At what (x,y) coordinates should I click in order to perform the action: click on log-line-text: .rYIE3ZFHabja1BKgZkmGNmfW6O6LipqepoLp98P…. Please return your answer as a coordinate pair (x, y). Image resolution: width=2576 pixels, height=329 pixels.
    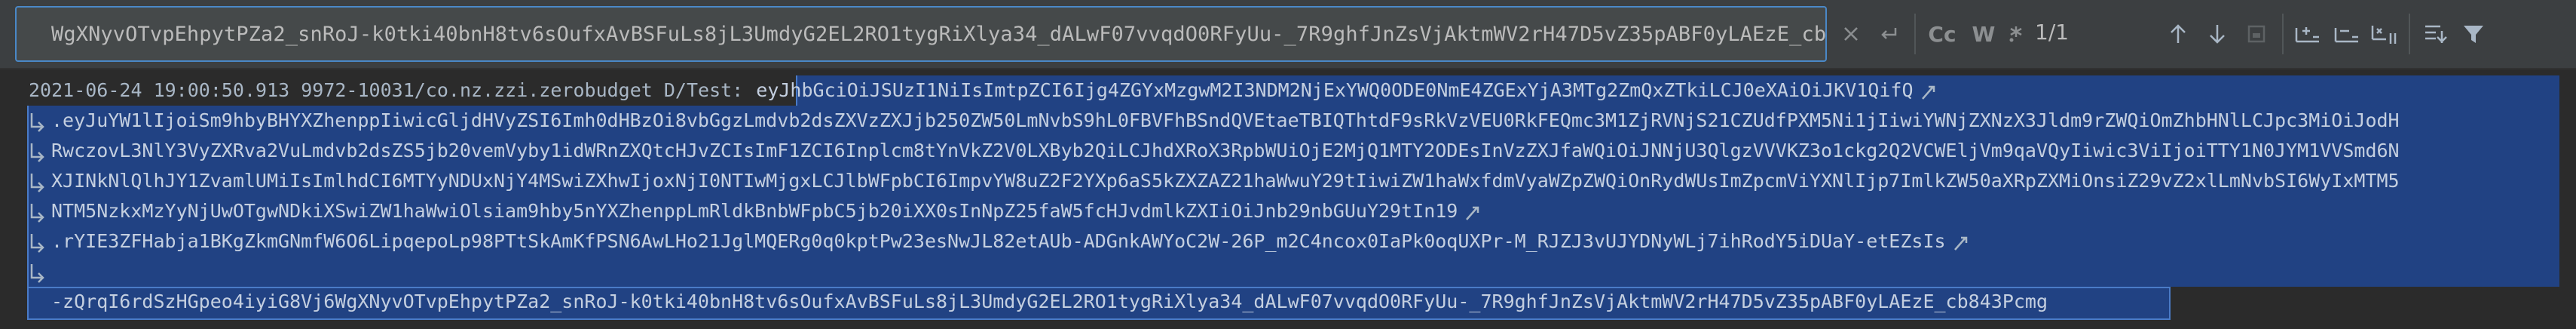
    Looking at the image, I should click on (998, 241).